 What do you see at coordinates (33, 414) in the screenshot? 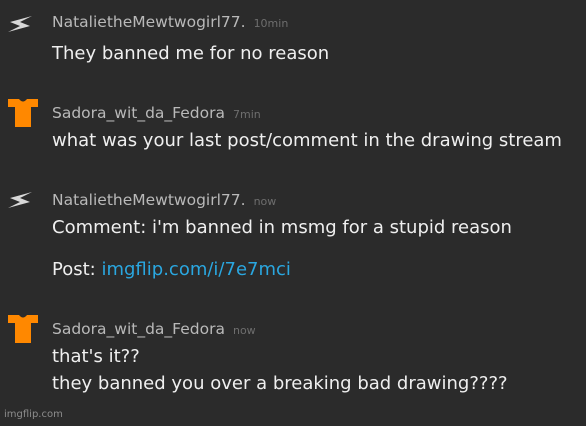
I see `watermark: imgflip.com` at bounding box center [33, 414].